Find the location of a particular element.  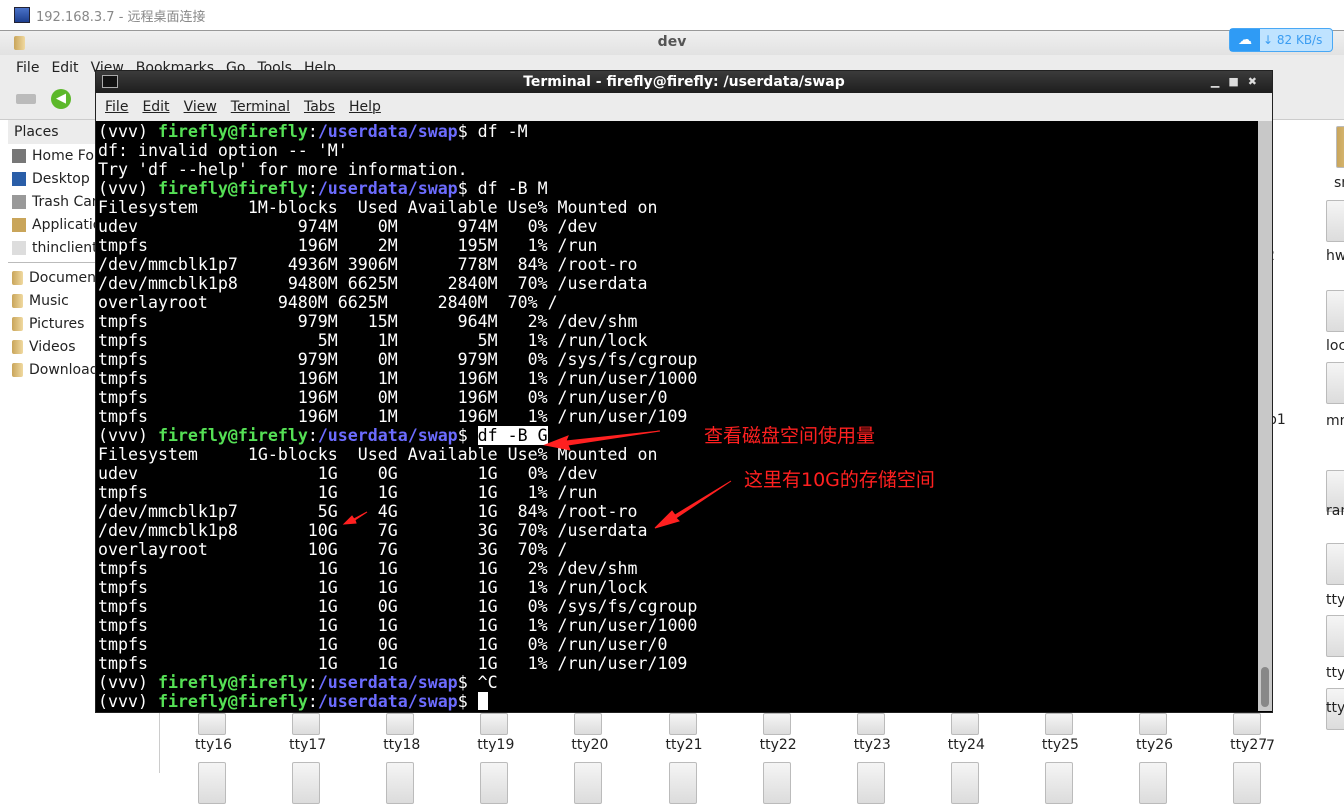

arrow-to-command is located at coordinates (602, 440).